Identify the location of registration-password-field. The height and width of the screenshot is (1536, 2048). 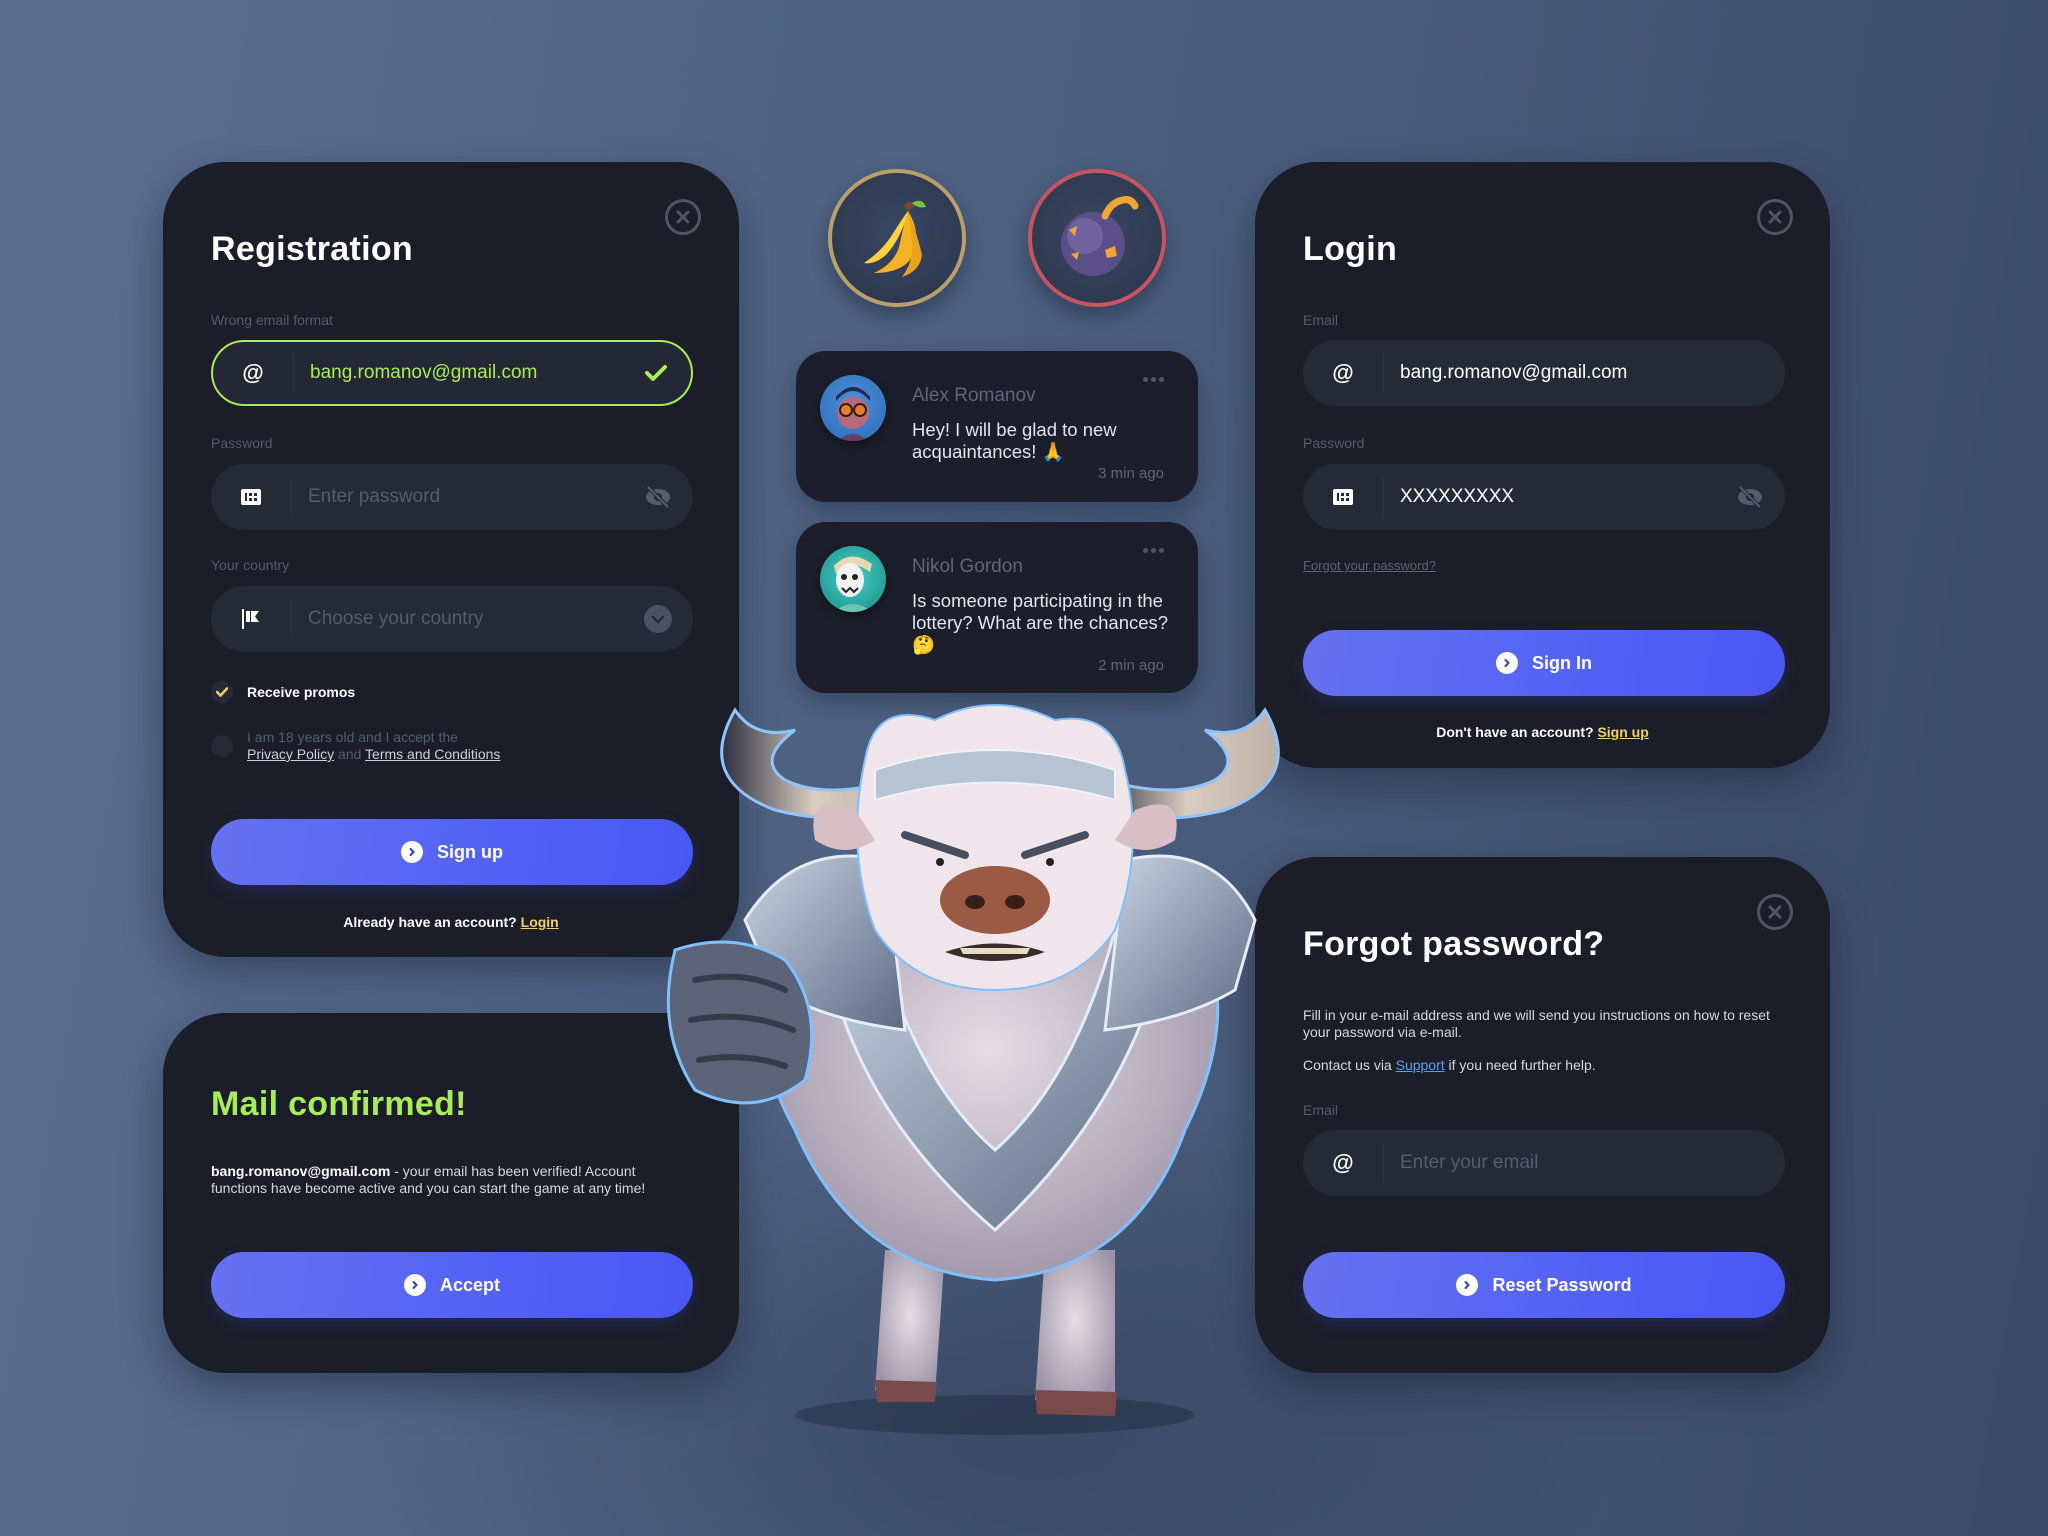
(452, 497).